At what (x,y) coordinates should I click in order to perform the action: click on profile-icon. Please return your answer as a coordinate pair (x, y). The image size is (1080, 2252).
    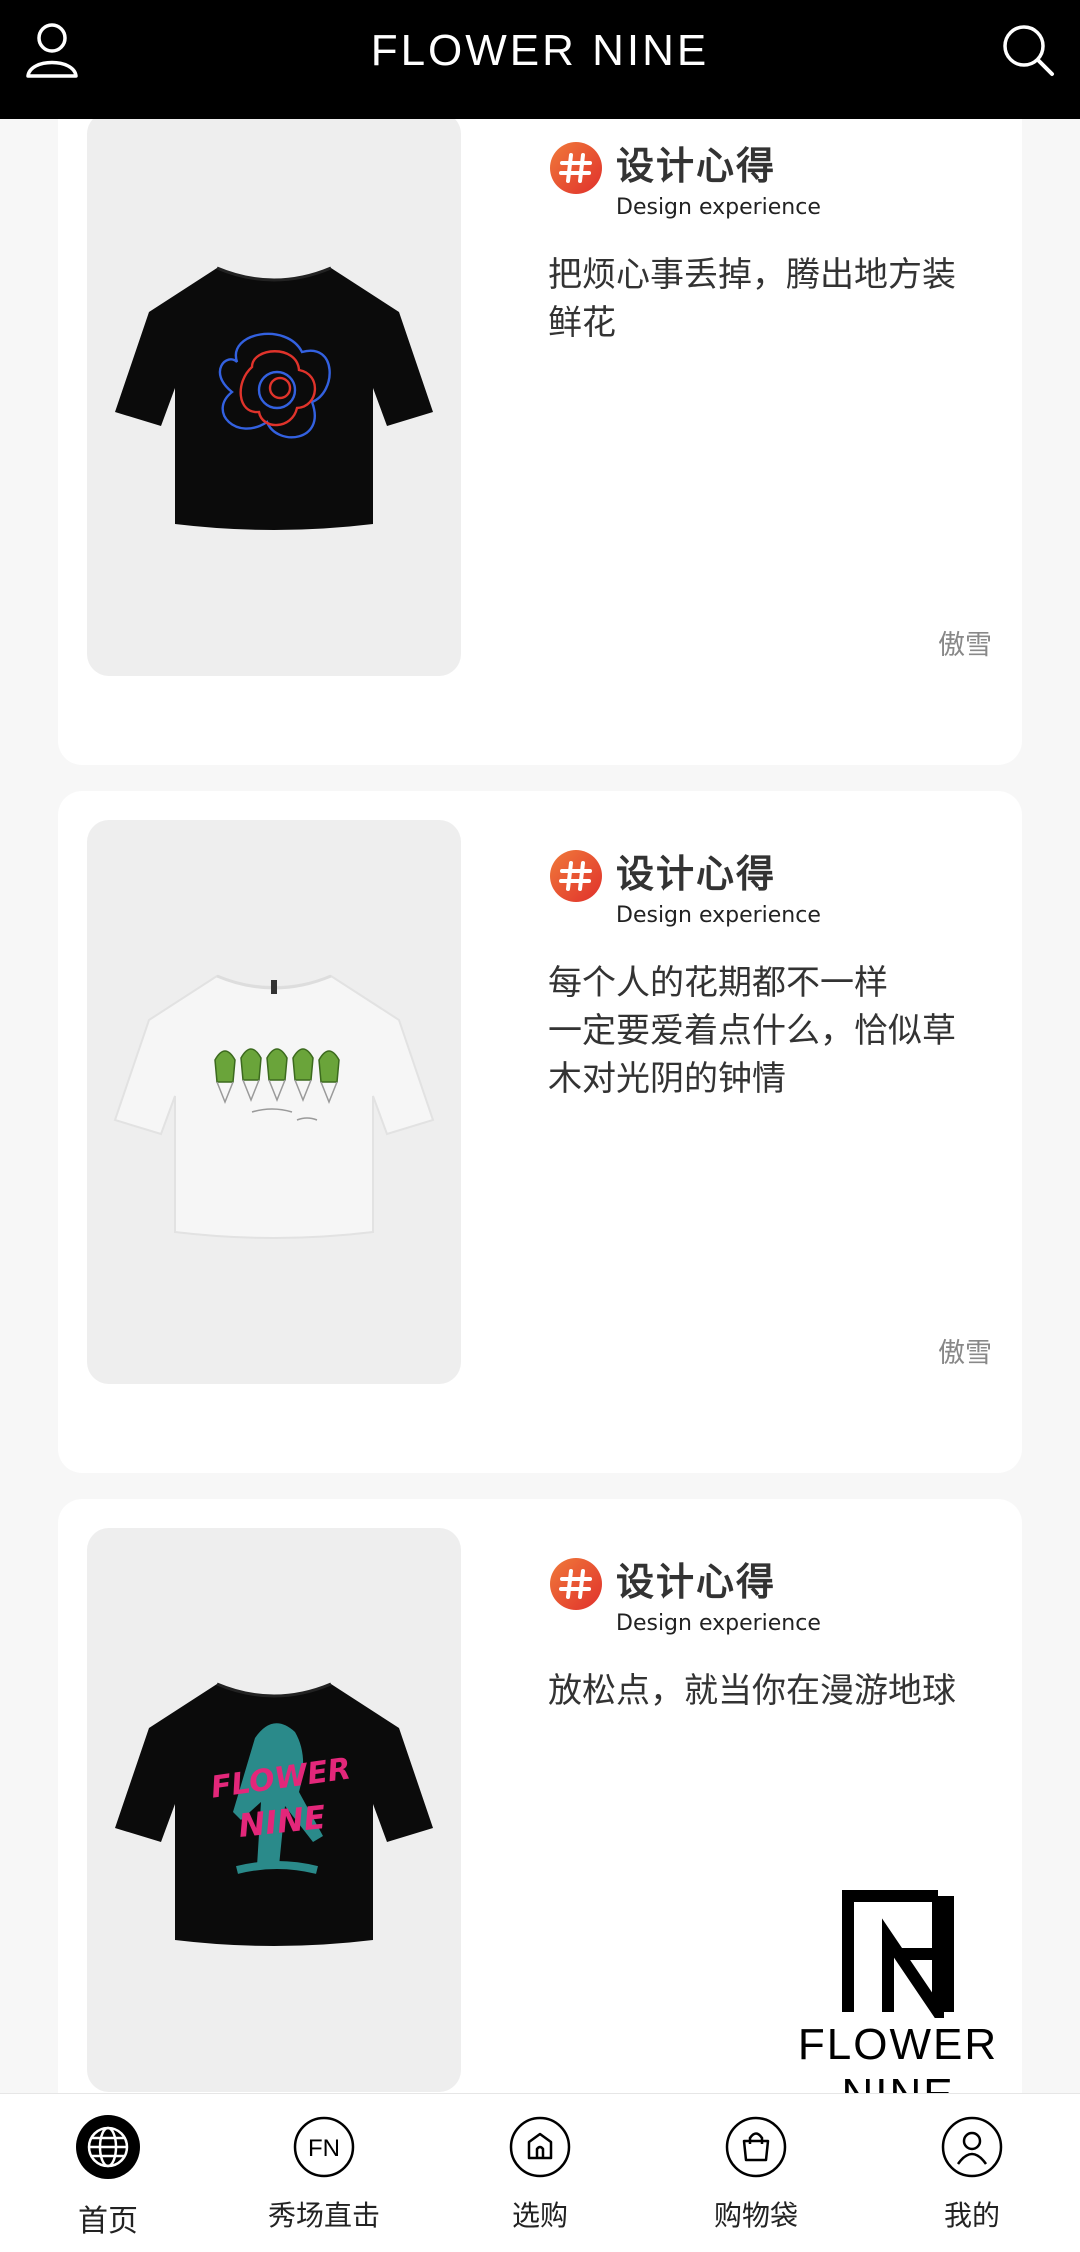
    Looking at the image, I should click on (972, 2147).